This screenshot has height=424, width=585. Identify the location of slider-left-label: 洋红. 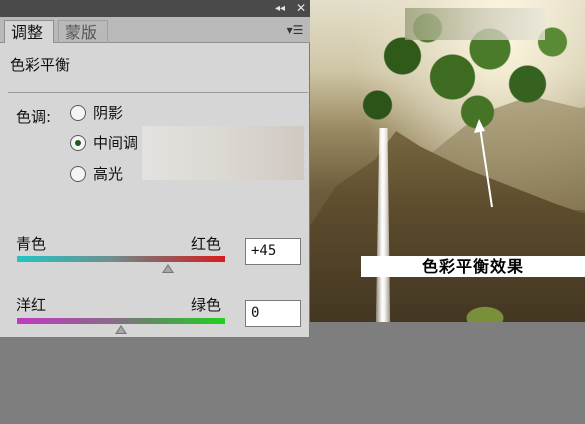
(31, 305).